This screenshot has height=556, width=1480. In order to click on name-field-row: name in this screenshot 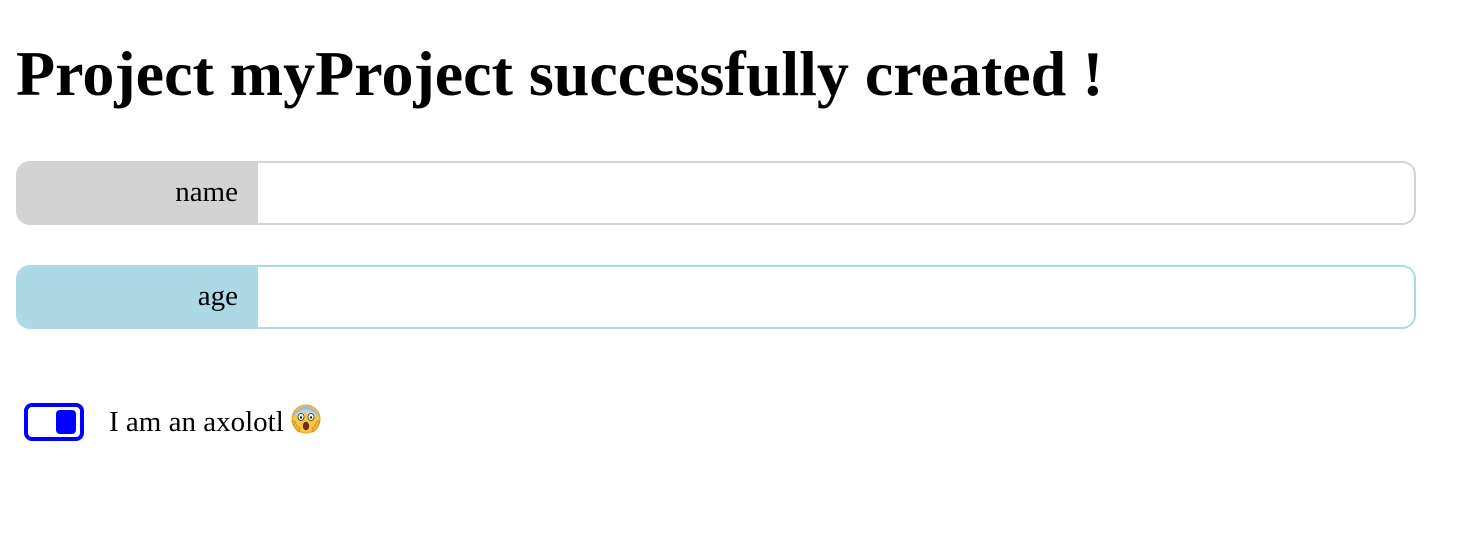, I will do `click(716, 193)`.